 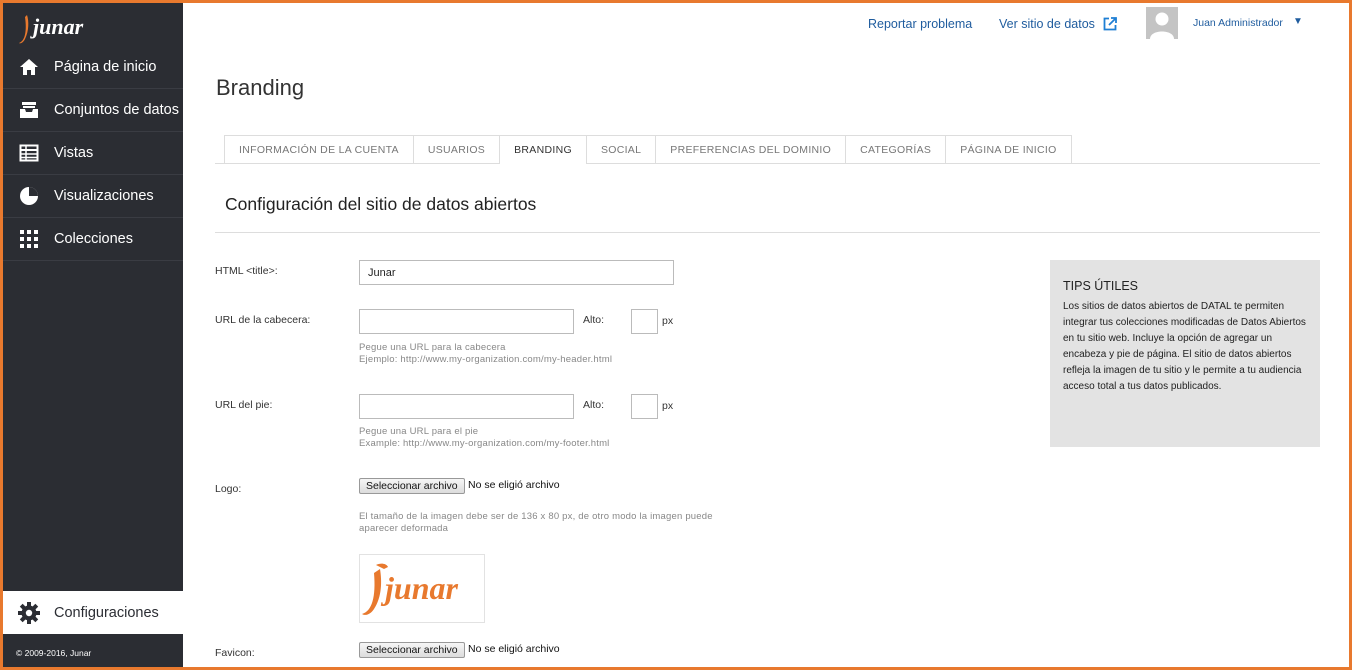 I want to click on tab-categories: CATEGORÍAS, so click(x=896, y=149).